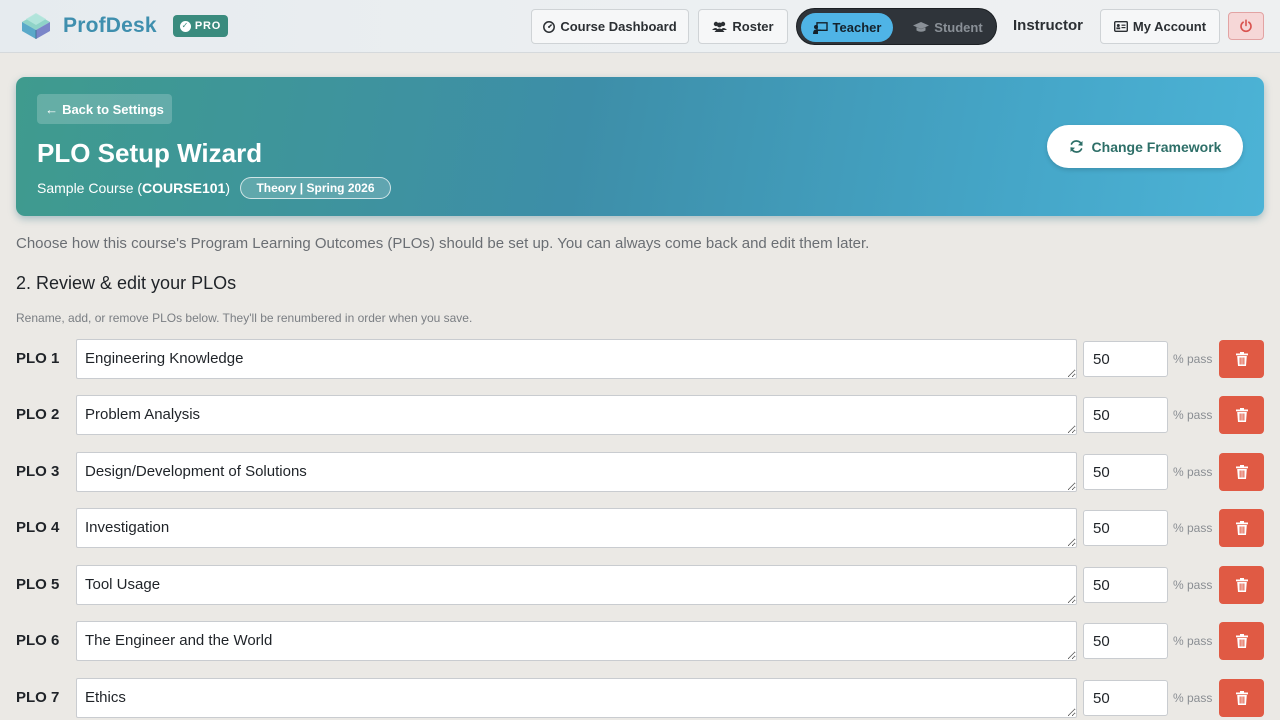  Describe the element at coordinates (921, 27) in the screenshot. I see `graduation-cap-icon` at that location.